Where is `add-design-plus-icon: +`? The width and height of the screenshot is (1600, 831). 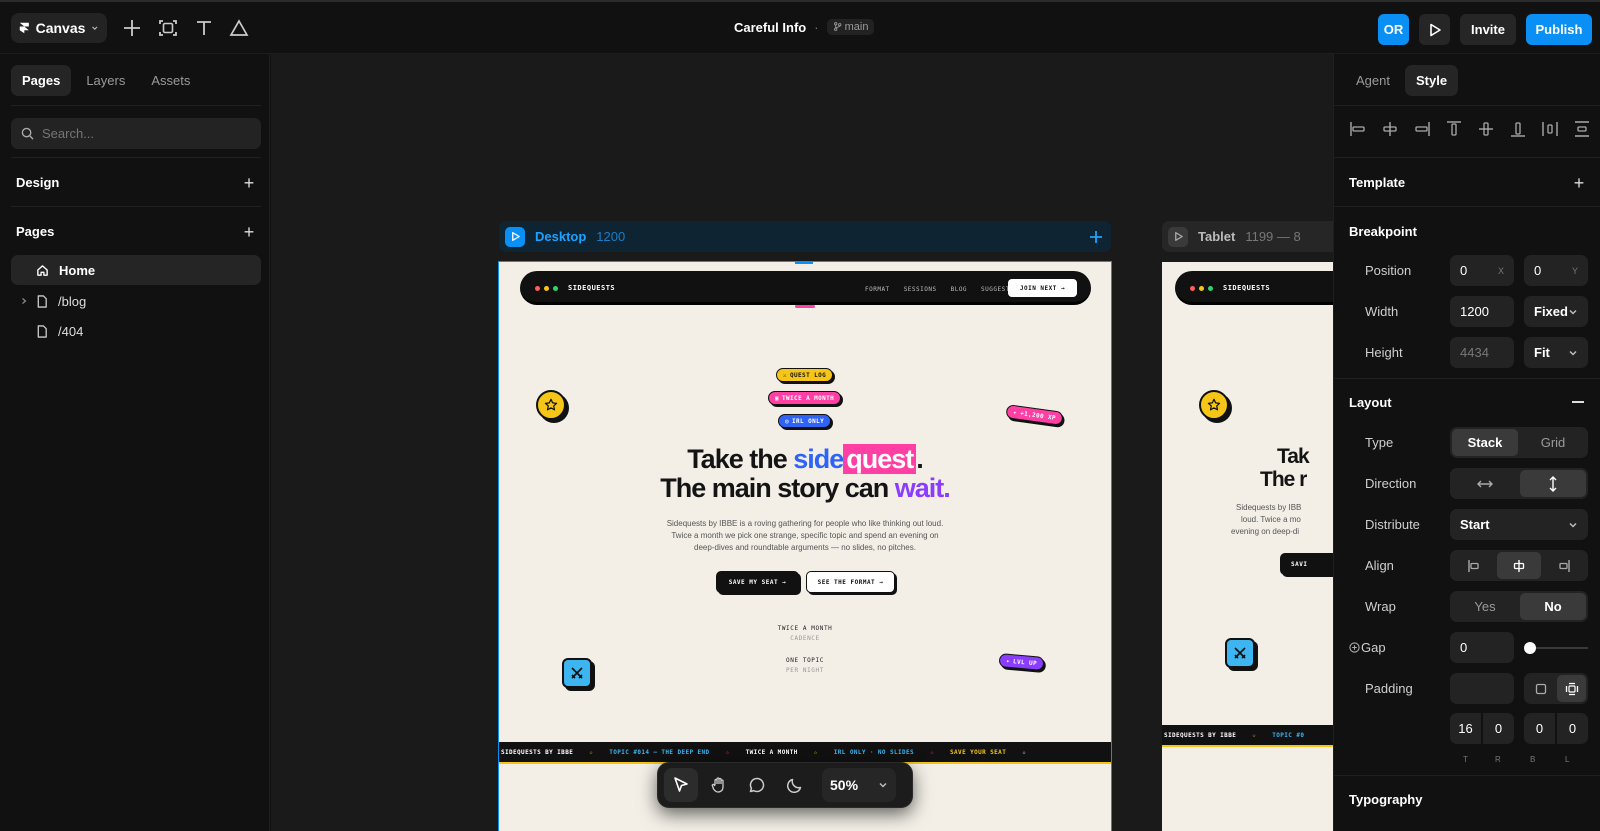
add-design-plus-icon: + is located at coordinates (249, 183).